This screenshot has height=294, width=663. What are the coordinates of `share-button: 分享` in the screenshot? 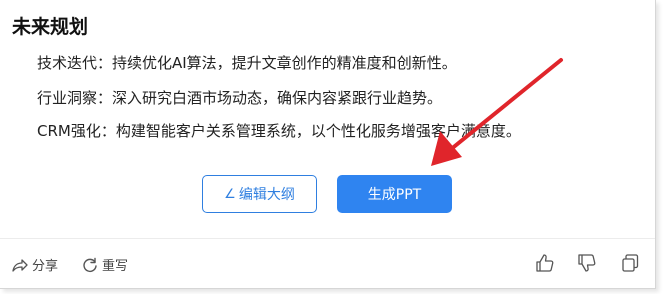 It's located at (35, 264).